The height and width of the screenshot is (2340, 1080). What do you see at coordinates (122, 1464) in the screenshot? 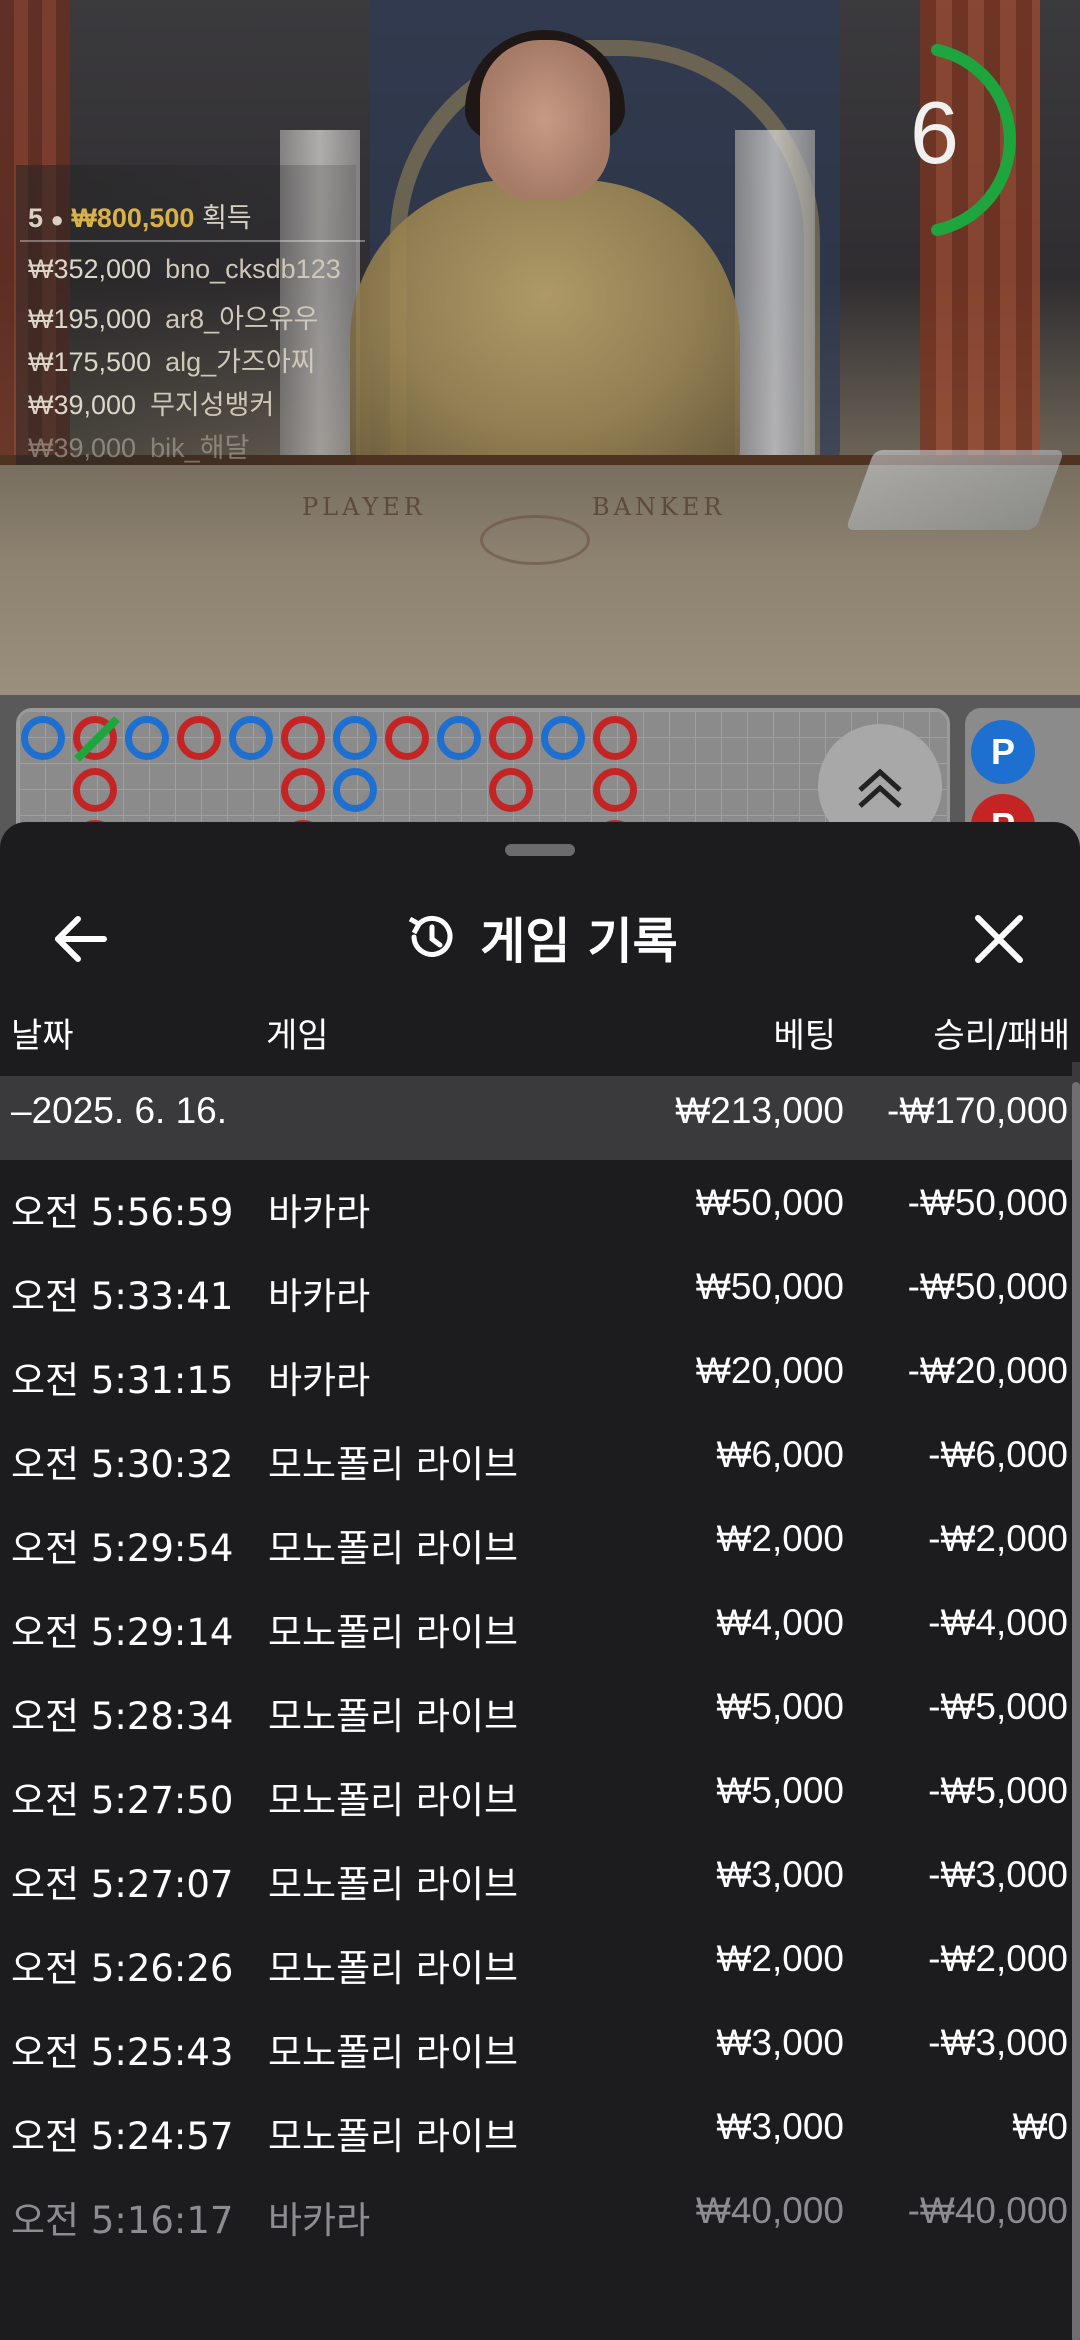
I see `row-time: 오전 5:30:32` at bounding box center [122, 1464].